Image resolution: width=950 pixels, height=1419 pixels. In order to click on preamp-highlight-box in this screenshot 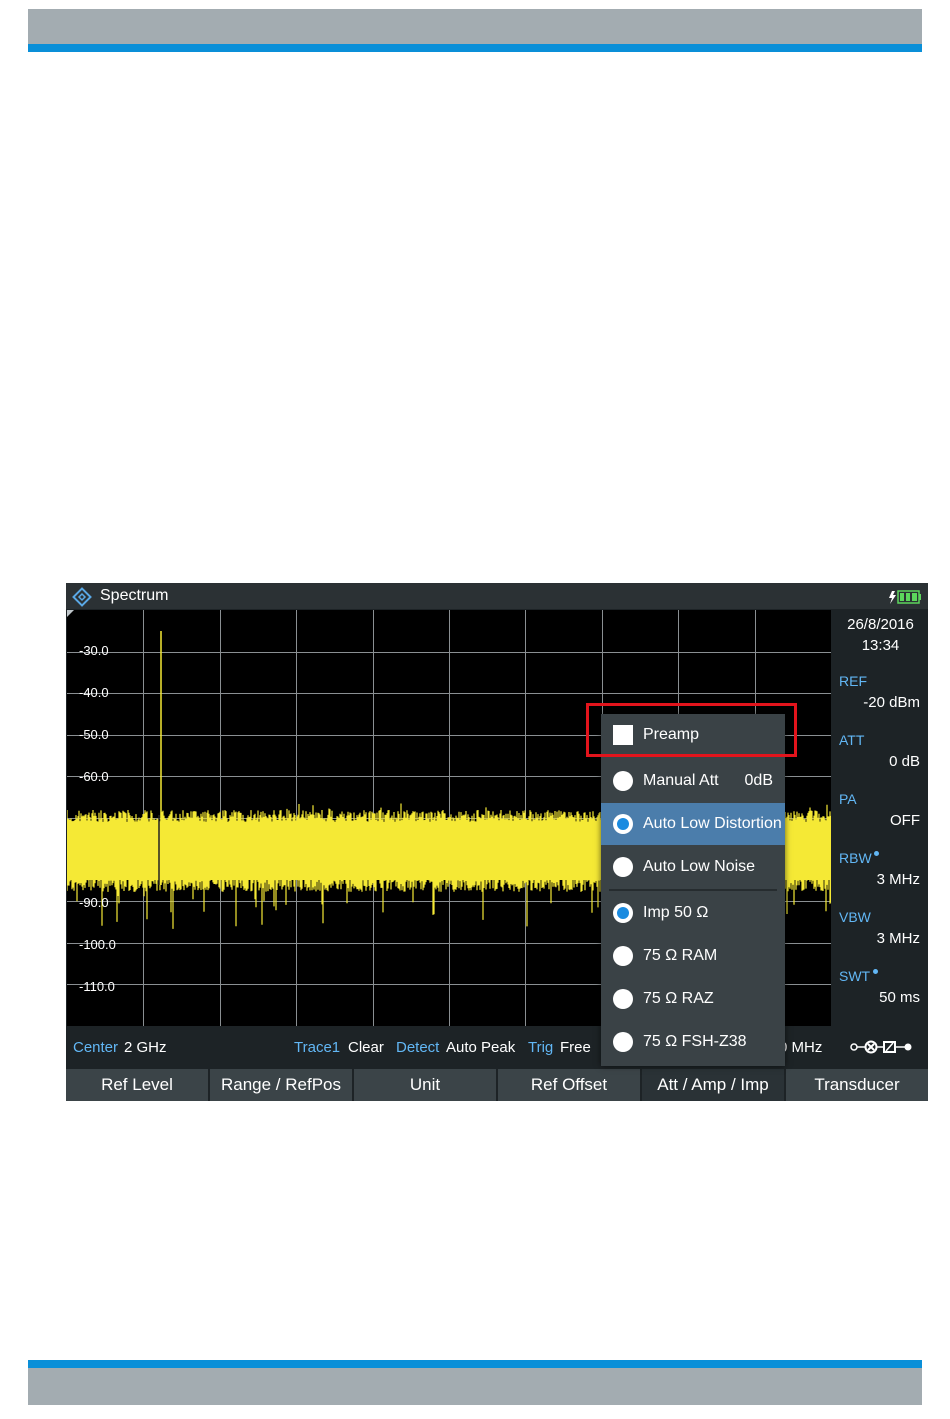, I will do `click(691, 730)`.